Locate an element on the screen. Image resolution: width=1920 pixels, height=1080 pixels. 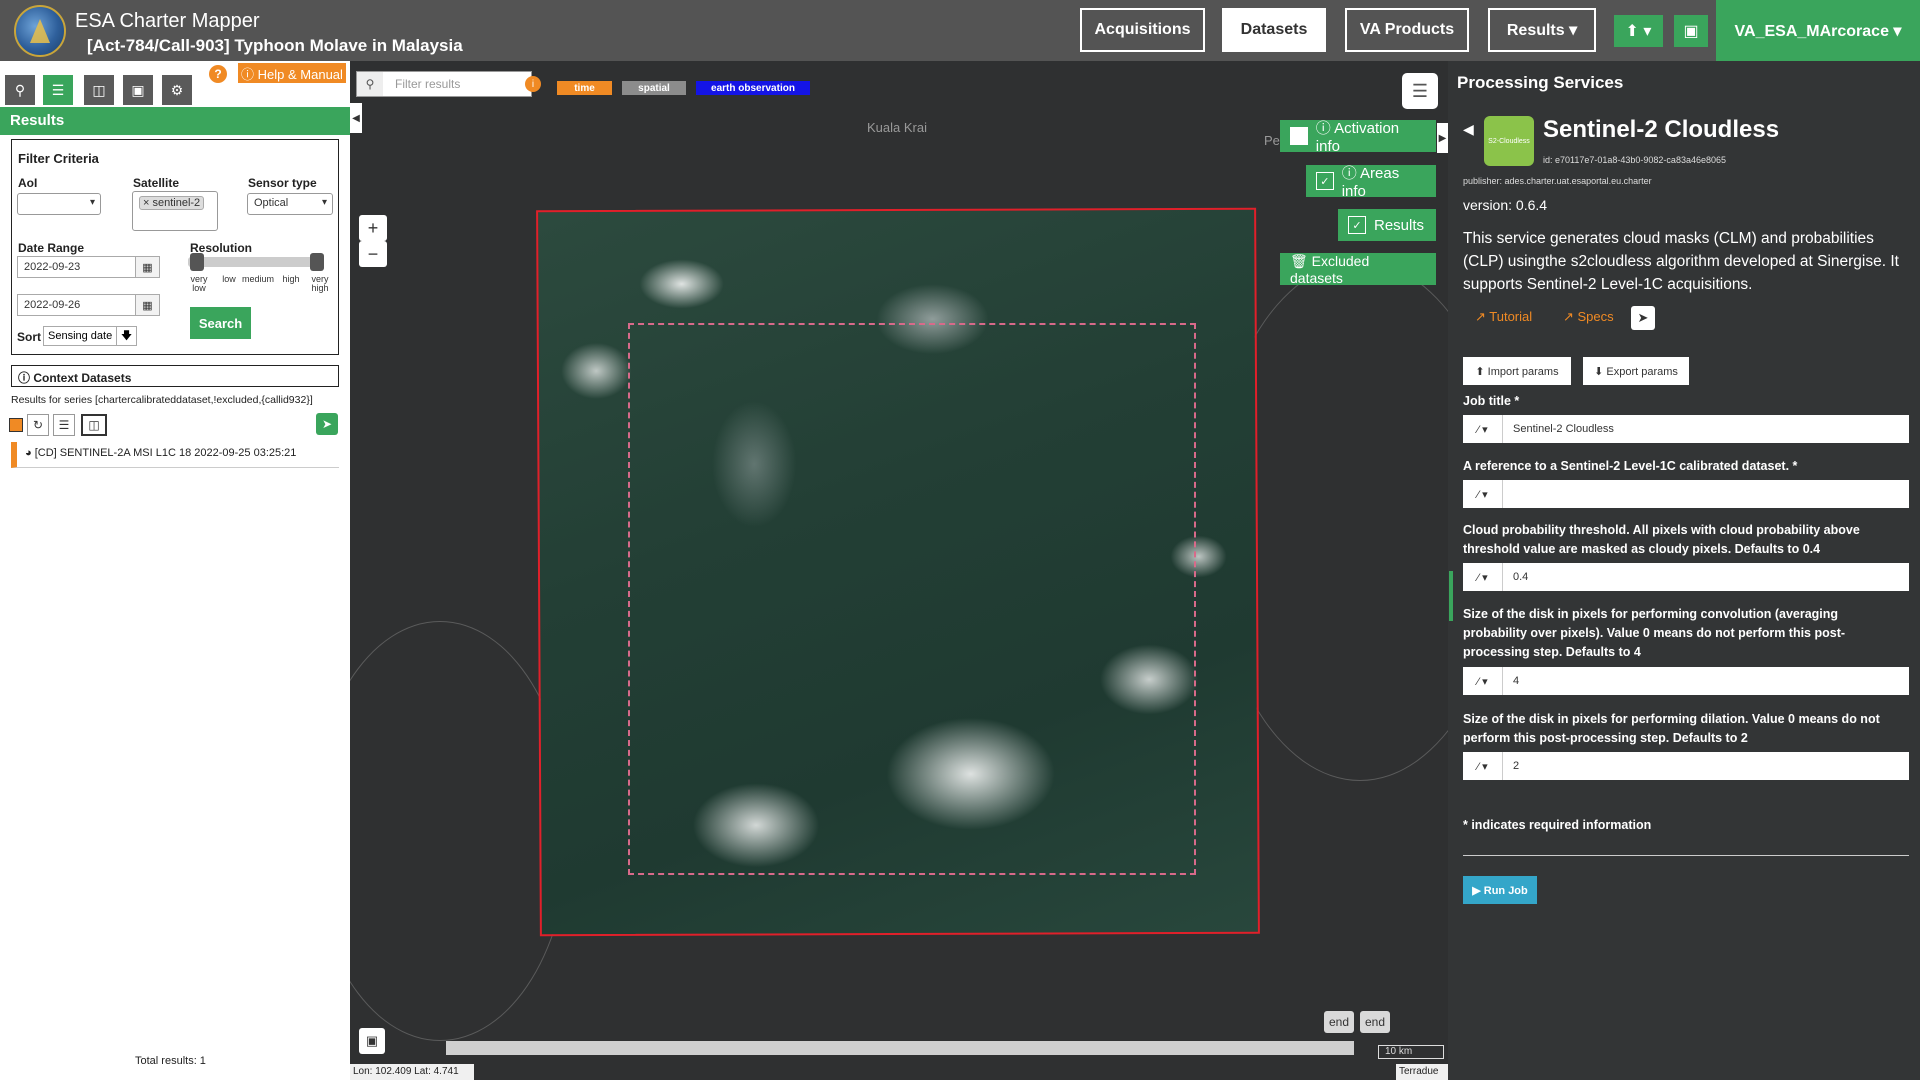
job-title-input: ⁄ ▾ Sentinel-2 Cloudless is located at coordinates (1686, 429).